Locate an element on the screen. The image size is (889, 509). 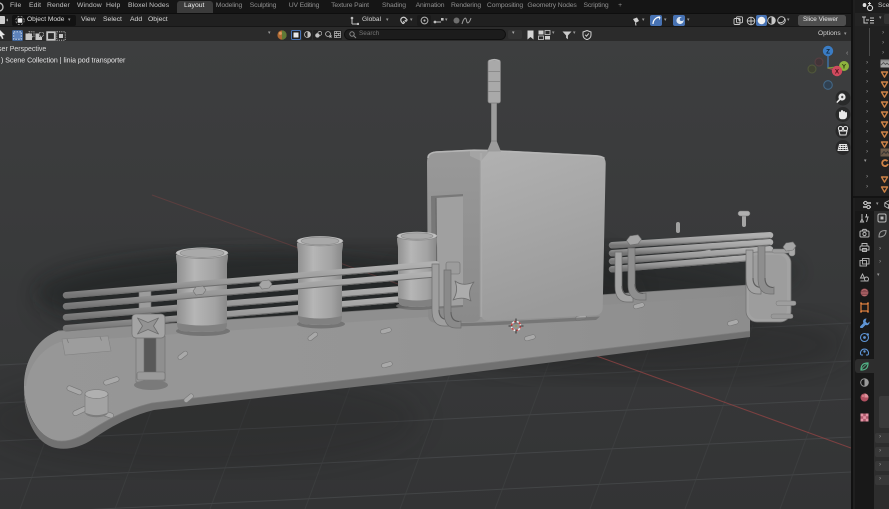
svg-text: User Perspective is located at coordinates (23, 49).